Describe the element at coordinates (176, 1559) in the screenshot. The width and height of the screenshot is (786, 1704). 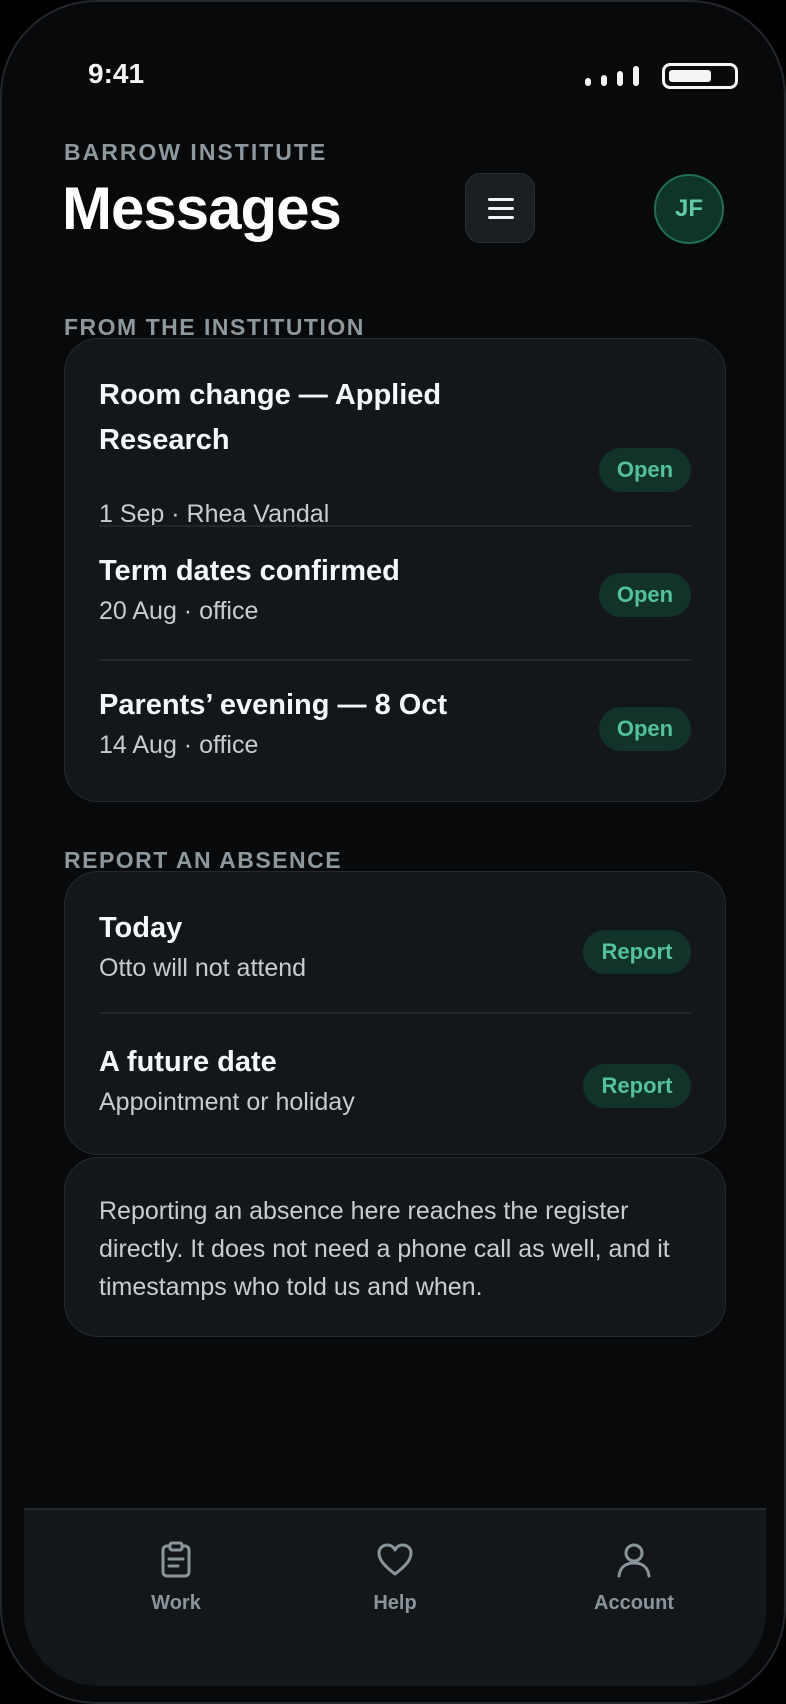
I see `clipboard-icon` at that location.